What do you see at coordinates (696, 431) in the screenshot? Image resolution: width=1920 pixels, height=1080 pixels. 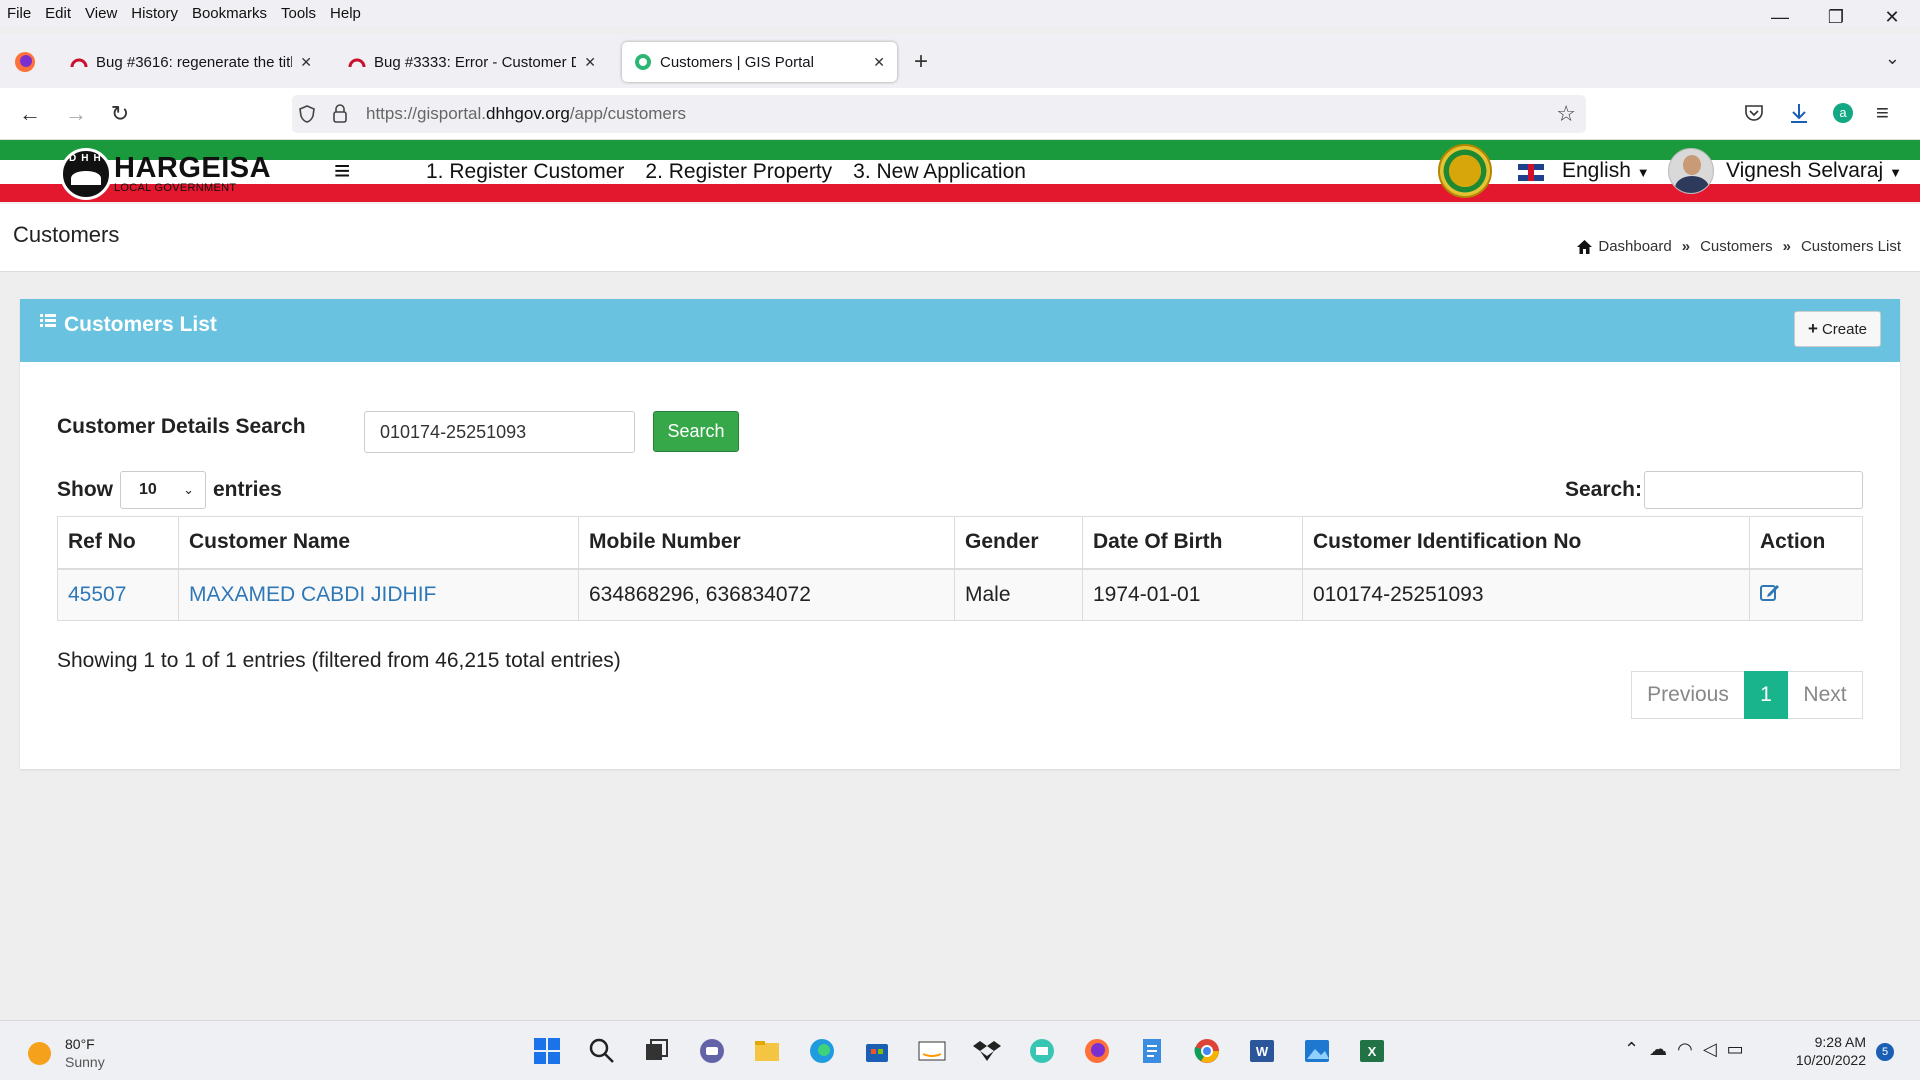 I see `search-button: Search` at bounding box center [696, 431].